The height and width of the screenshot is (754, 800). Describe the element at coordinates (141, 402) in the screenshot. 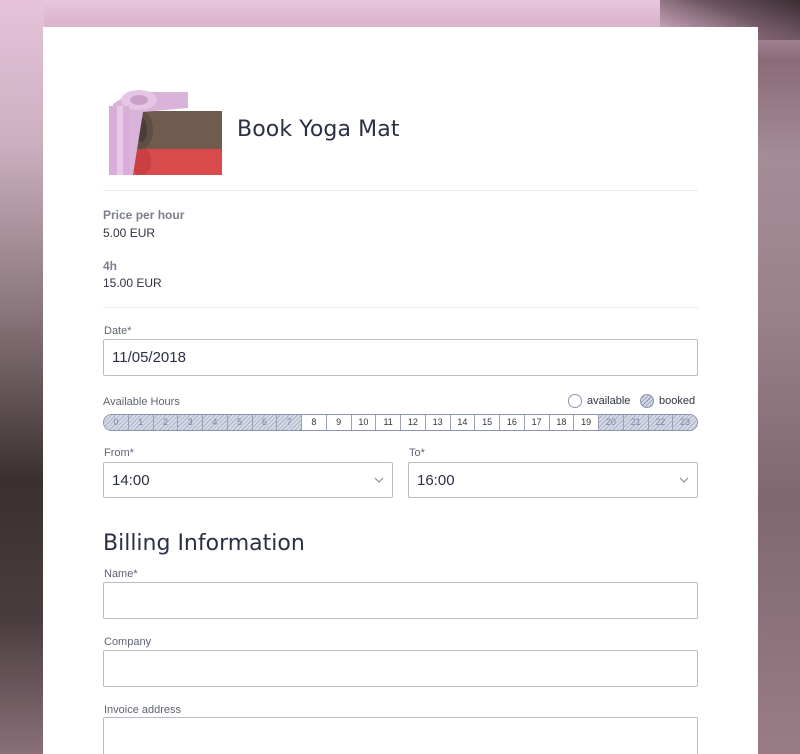

I see `available-hours-label: Available Hours` at that location.